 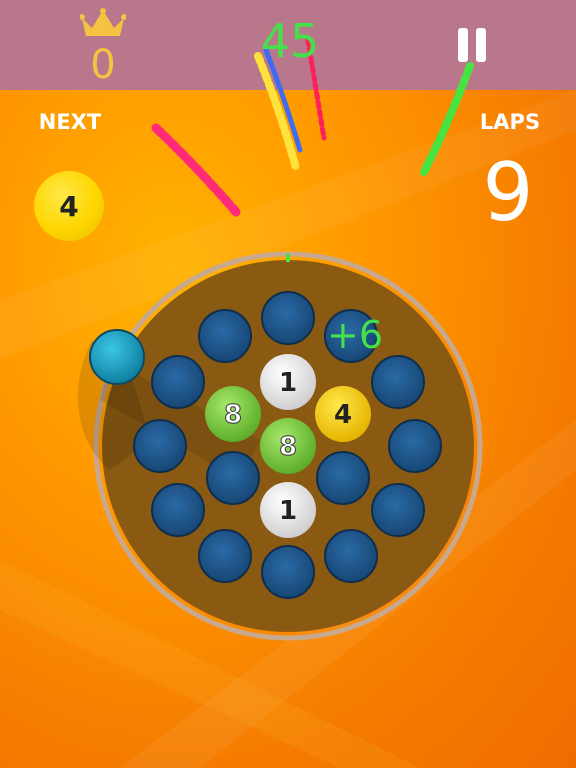 I want to click on ball-yellow: 4, so click(x=343, y=414).